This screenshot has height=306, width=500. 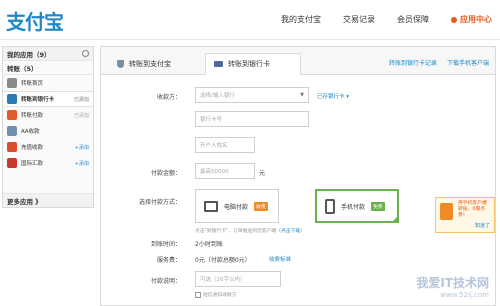 I want to click on gear-icon, so click(x=85, y=53).